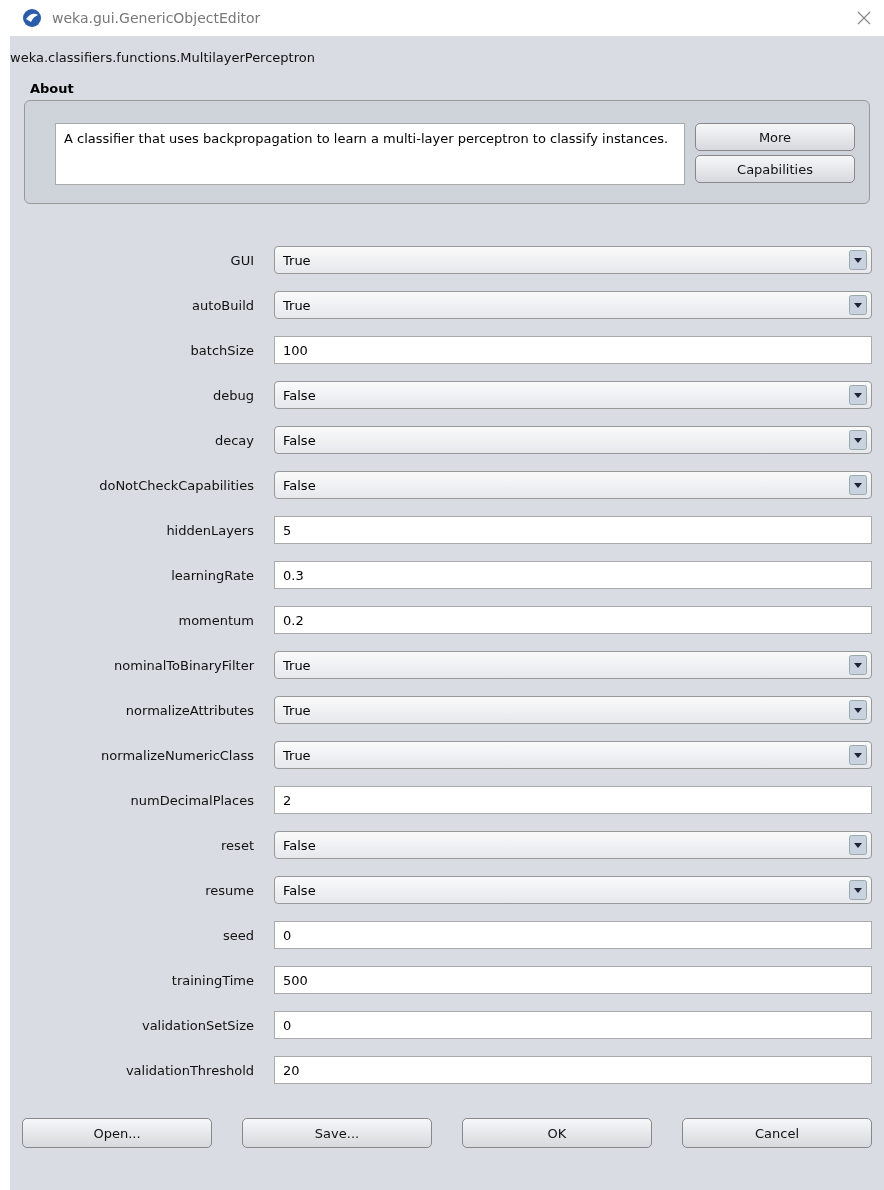  Describe the element at coordinates (189, 710) in the screenshot. I see `property-label: normalizeAttributes` at that location.